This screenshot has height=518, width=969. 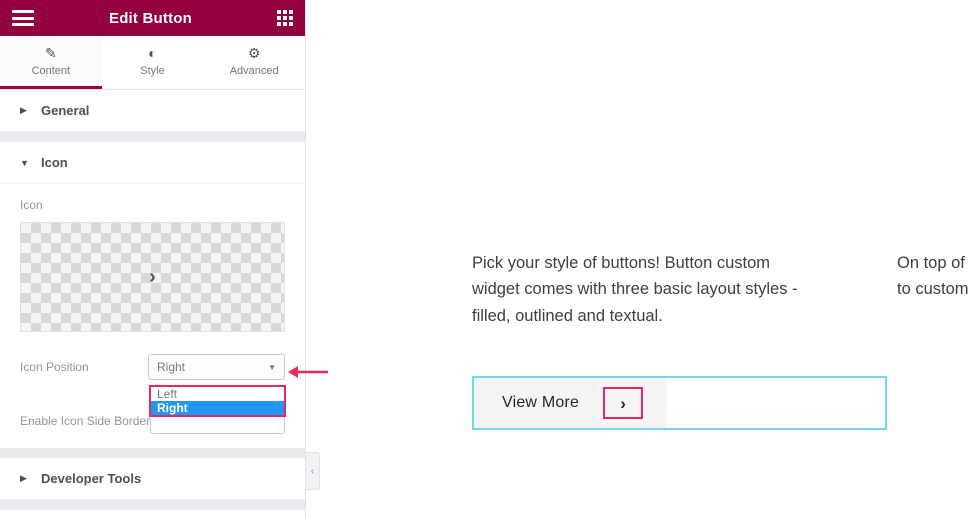 What do you see at coordinates (31, 205) in the screenshot?
I see `icon-field-label: Icon` at bounding box center [31, 205].